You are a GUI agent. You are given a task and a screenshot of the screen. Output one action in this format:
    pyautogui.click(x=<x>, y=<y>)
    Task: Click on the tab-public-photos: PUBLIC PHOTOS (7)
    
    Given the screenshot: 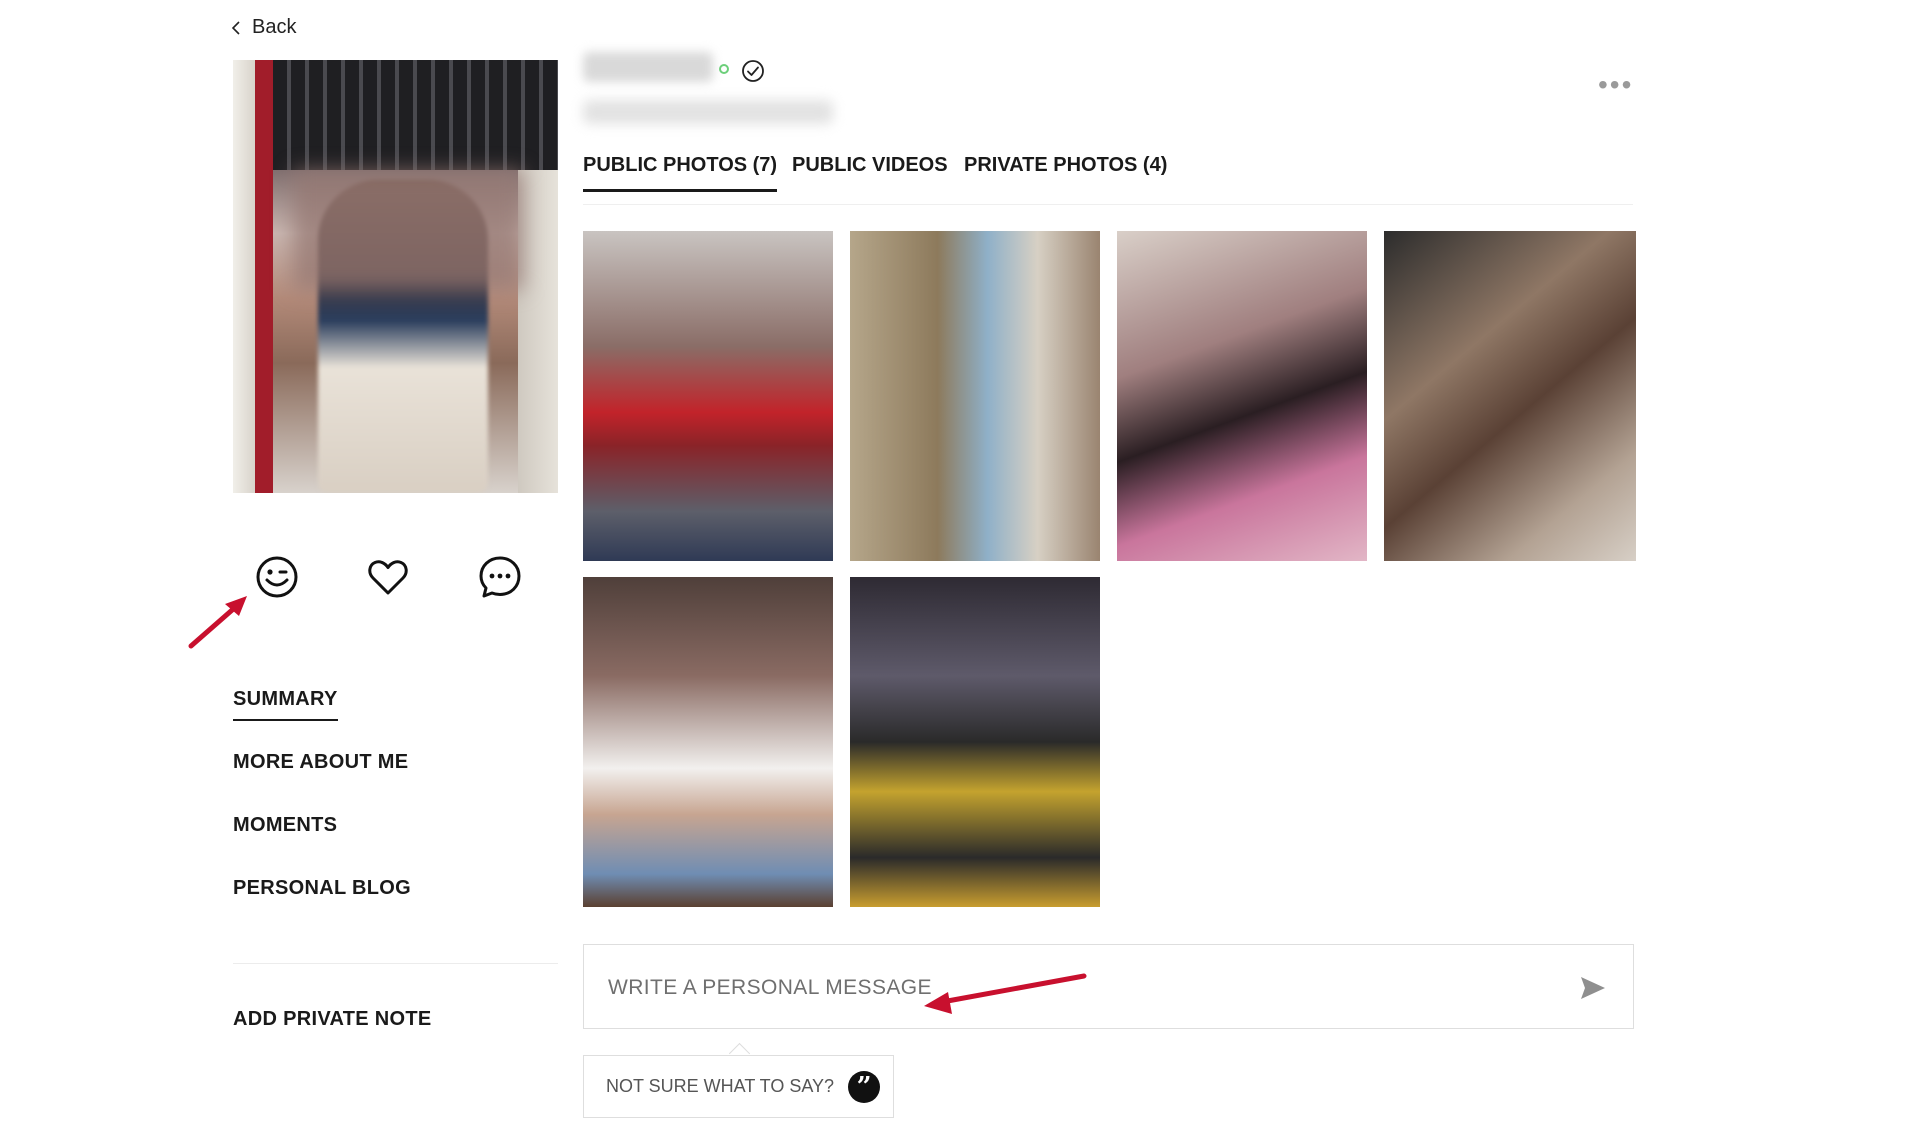 What is the action you would take?
    pyautogui.click(x=680, y=173)
    